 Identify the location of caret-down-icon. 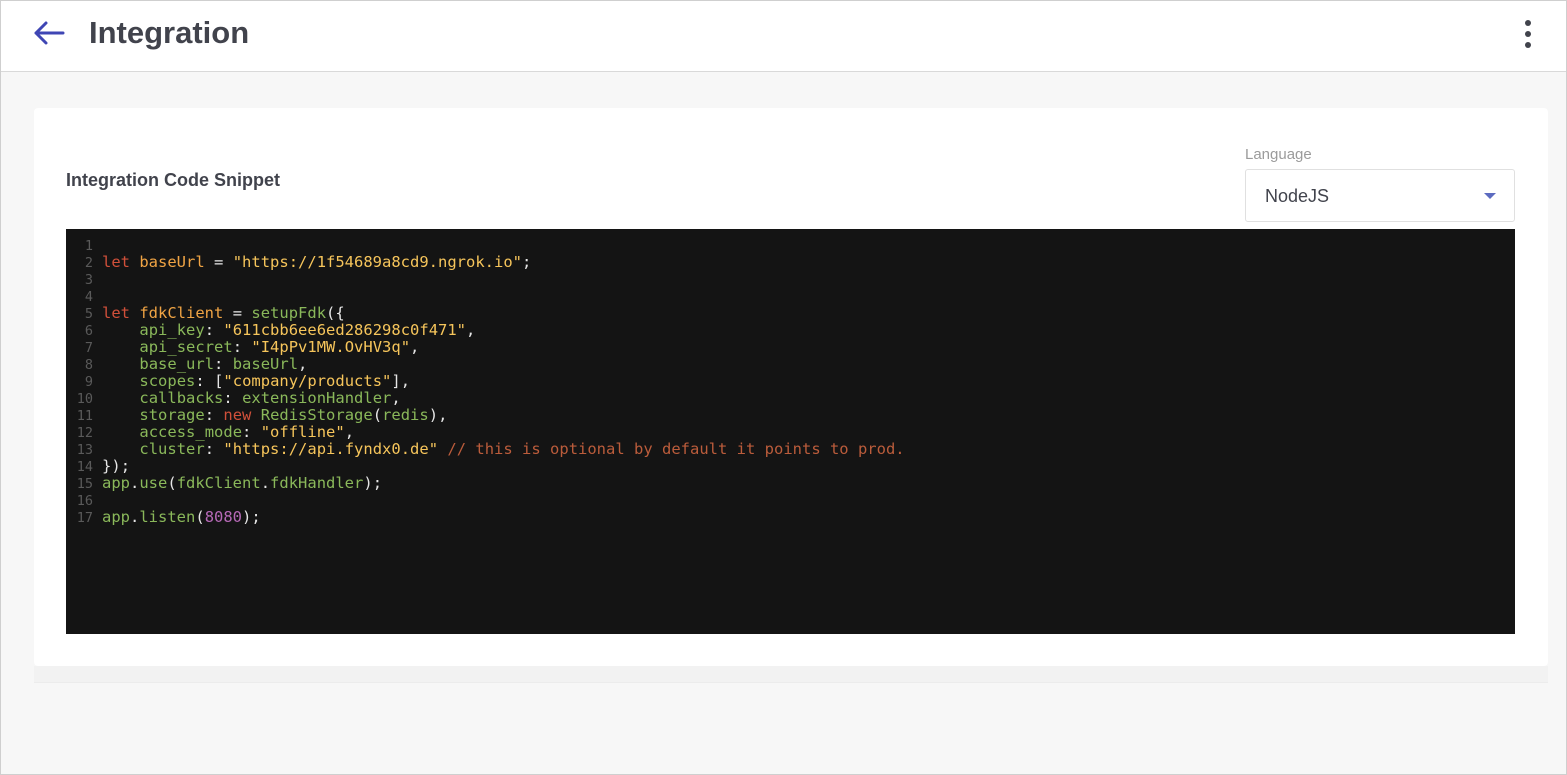
(1490, 196).